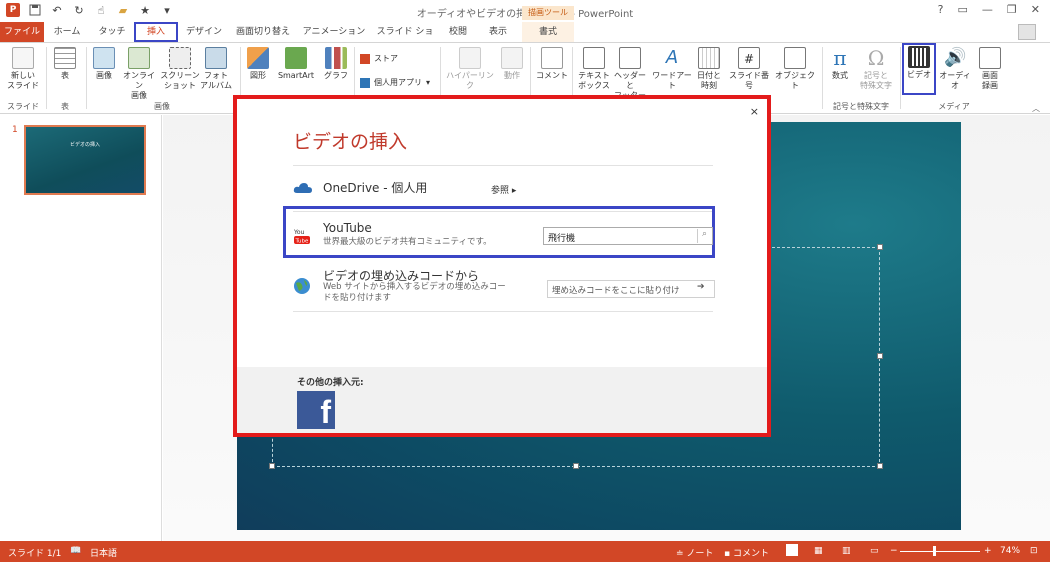 The image size is (1050, 562). What do you see at coordinates (628, 236) in the screenshot?
I see `youtube-search-input: 飛行機` at bounding box center [628, 236].